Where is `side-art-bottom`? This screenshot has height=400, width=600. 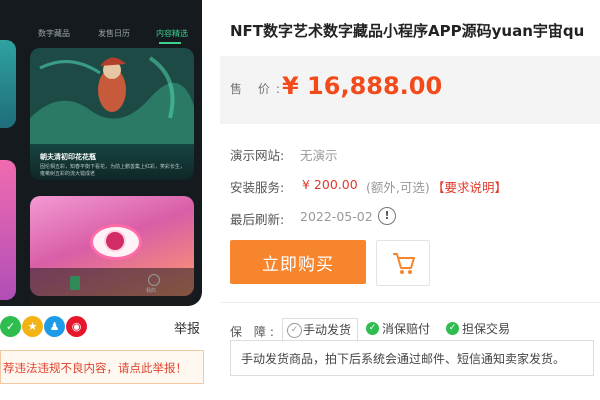
side-art-bottom is located at coordinates (8, 230).